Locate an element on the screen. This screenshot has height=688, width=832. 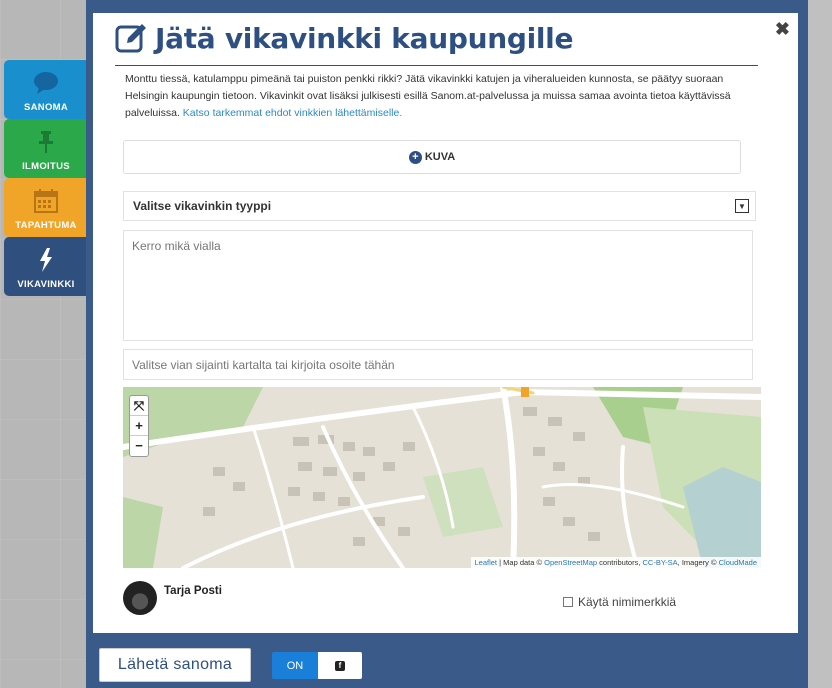
sidebar-item-tapahtuma: TAPAHTUMA is located at coordinates (46, 207).